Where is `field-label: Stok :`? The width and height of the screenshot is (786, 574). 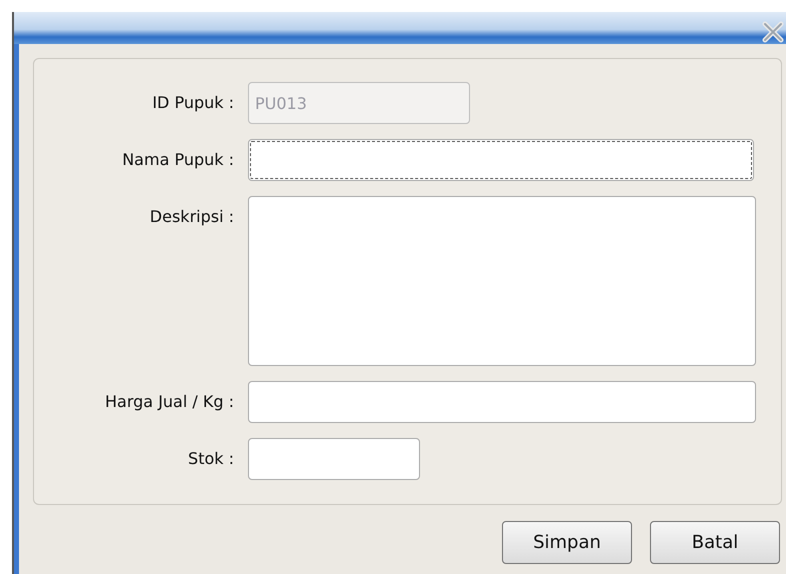
field-label: Stok : is located at coordinates (210, 458).